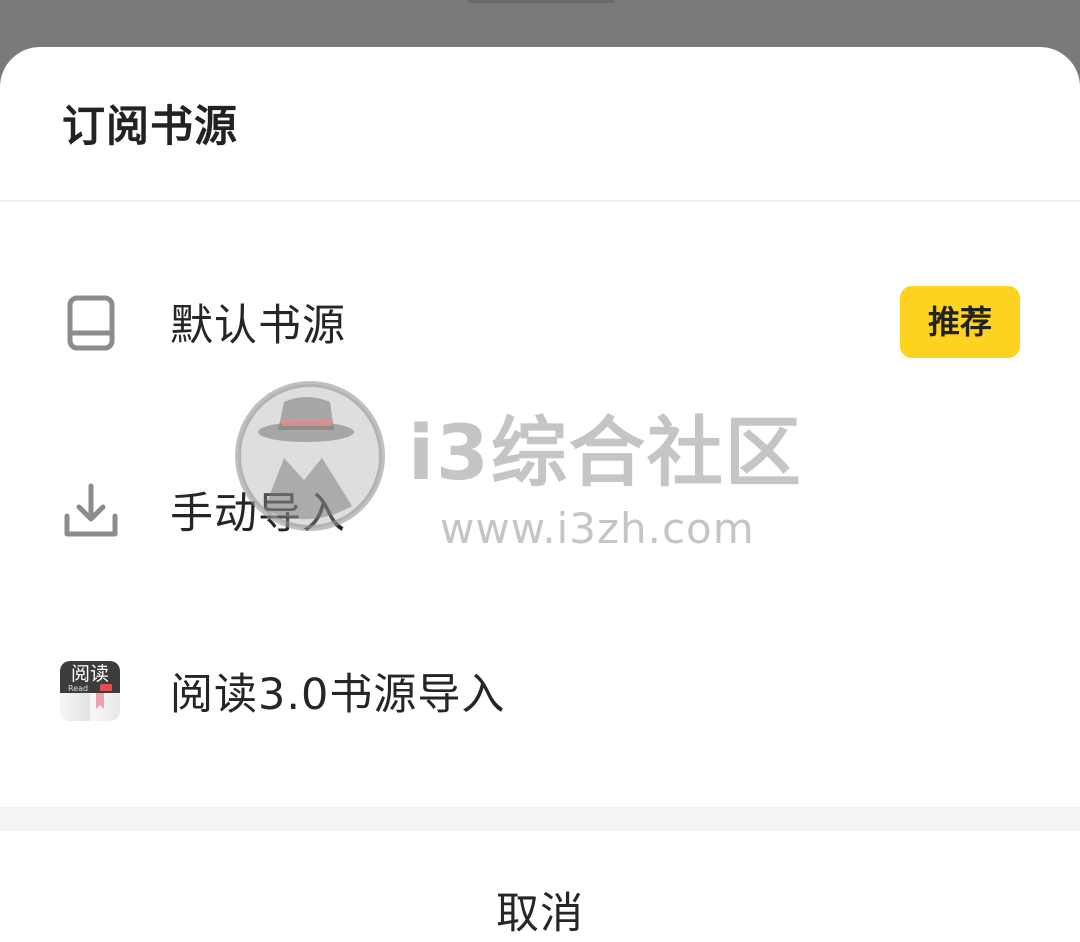 The width and height of the screenshot is (1080, 942). Describe the element at coordinates (960, 322) in the screenshot. I see `recommend-badge: 推荐` at that location.